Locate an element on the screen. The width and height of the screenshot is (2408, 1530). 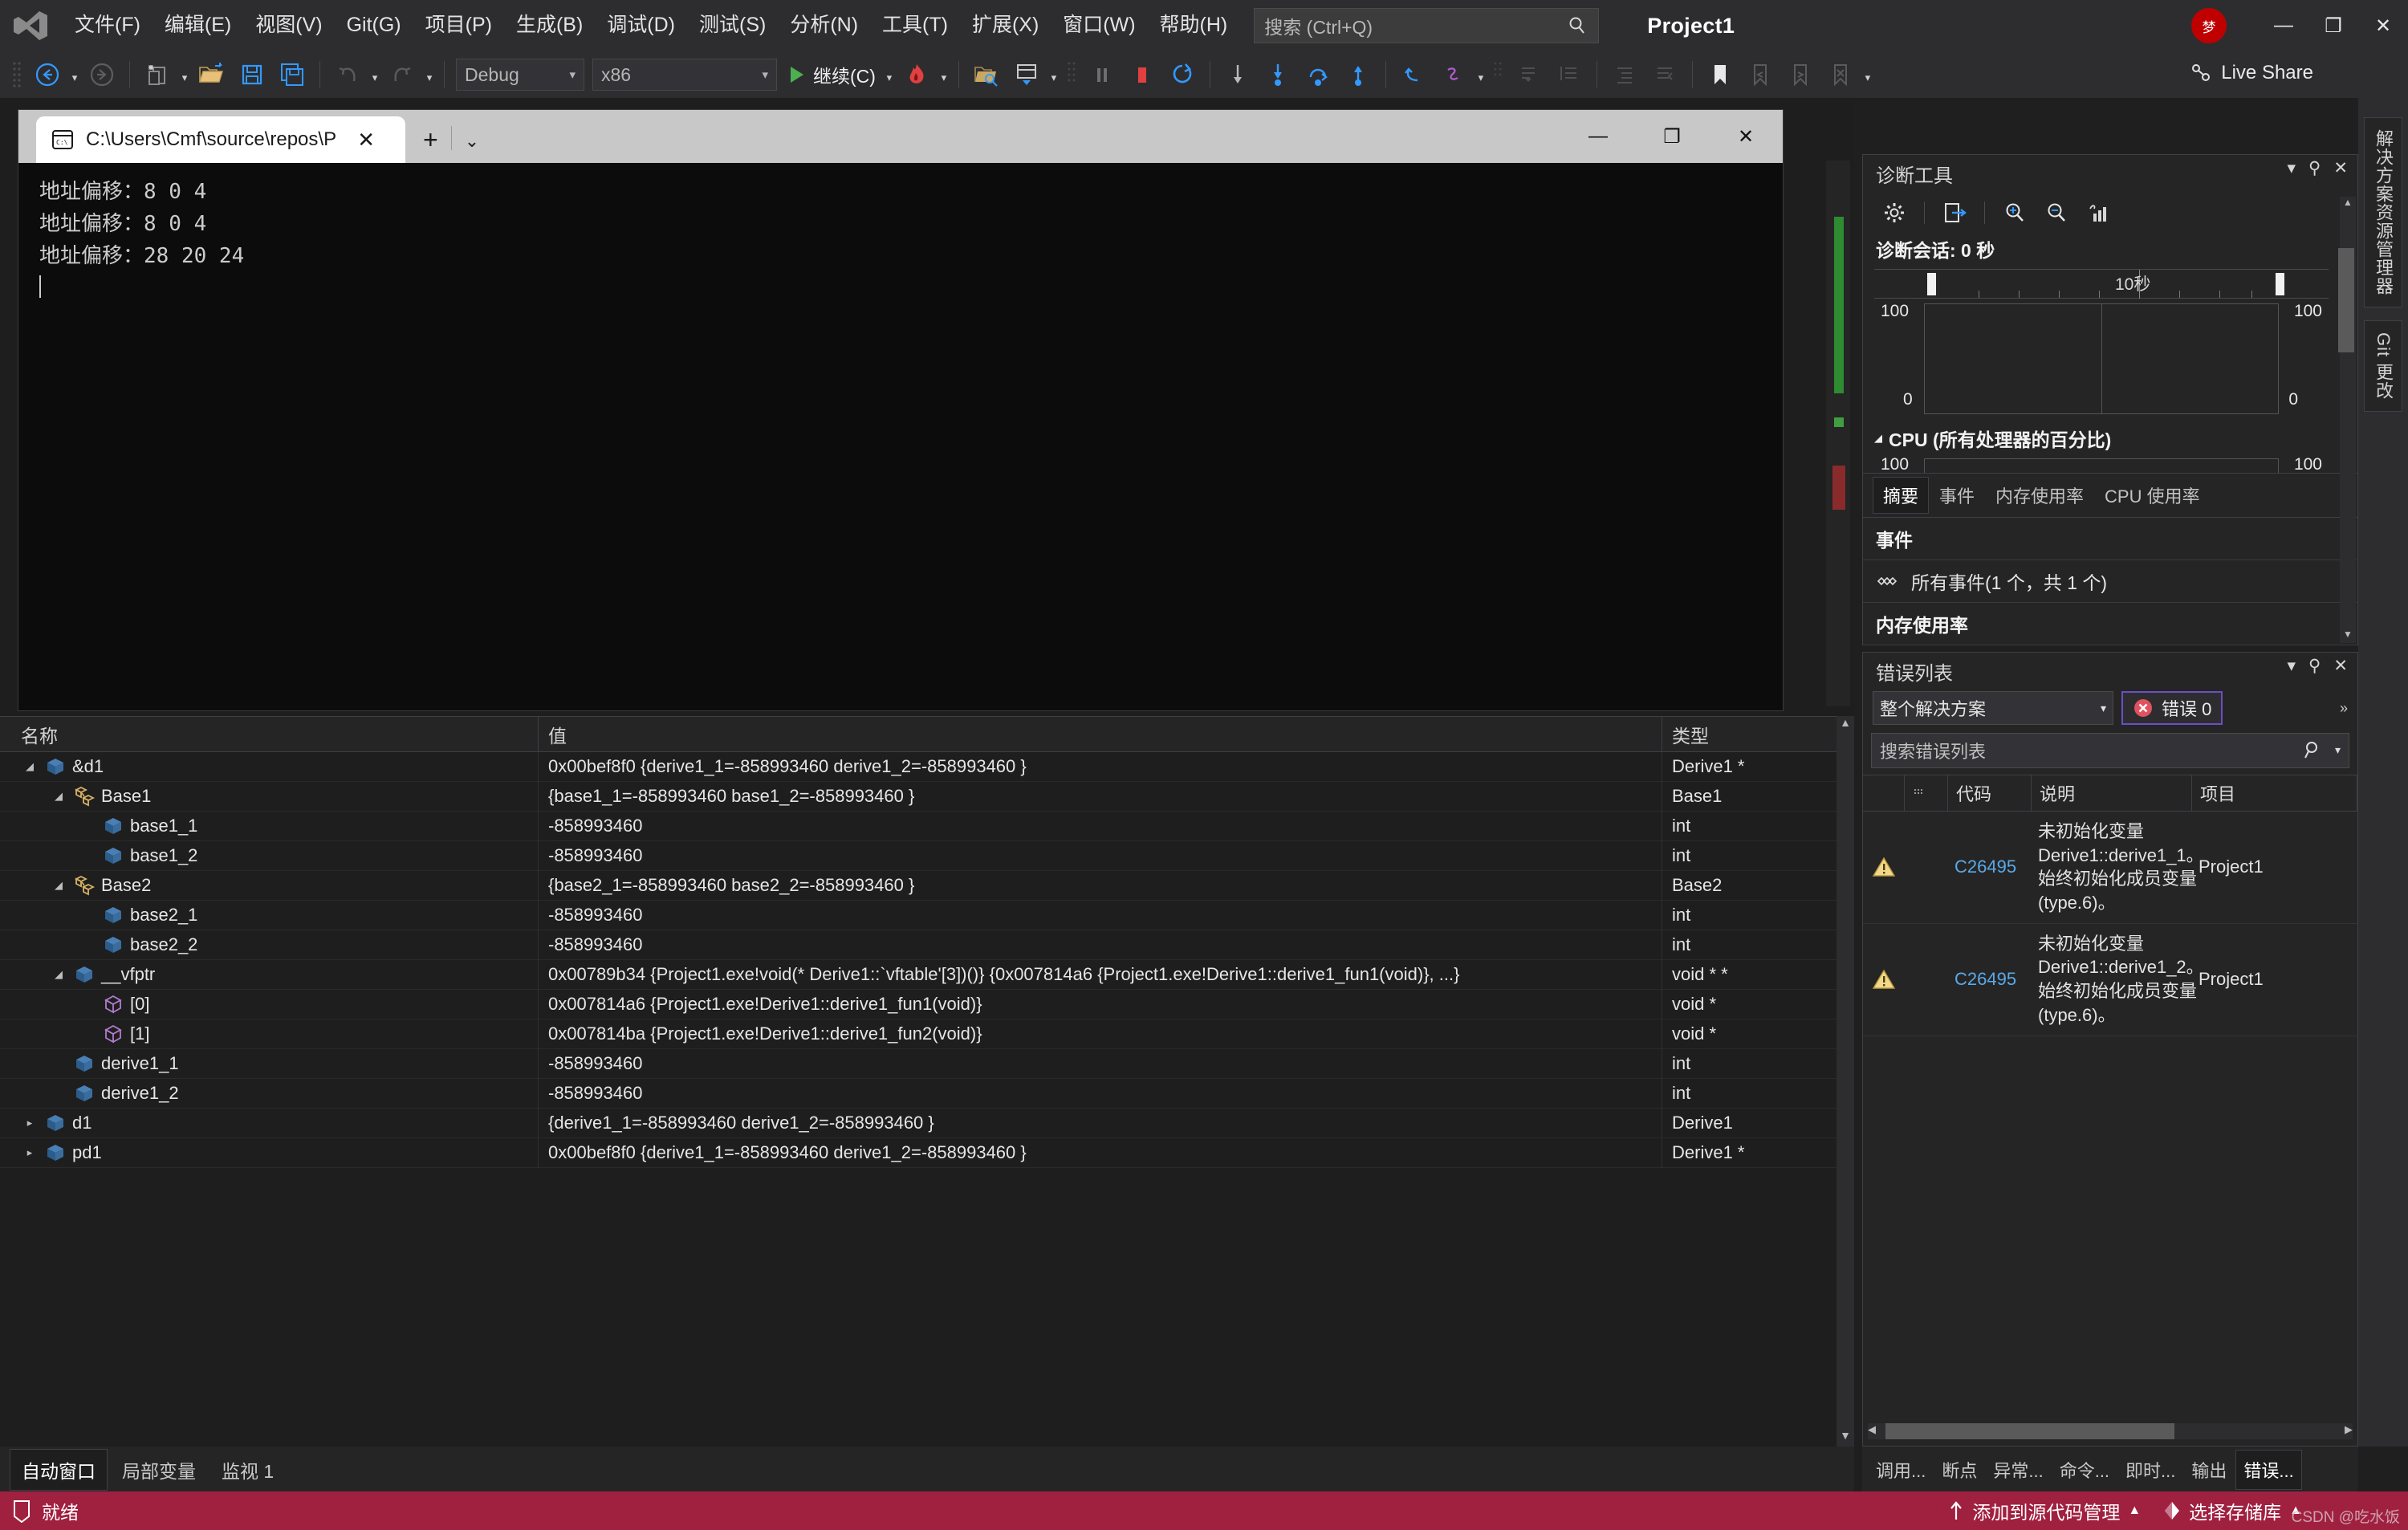
new-item-icon is located at coordinates (157, 74).